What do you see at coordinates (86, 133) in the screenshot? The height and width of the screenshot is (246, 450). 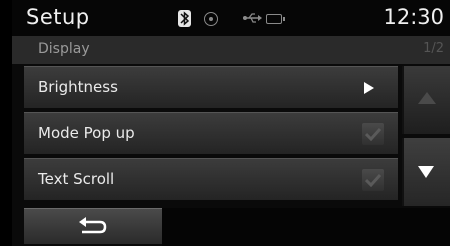 I see `list-item-label: Mode Pop up` at bounding box center [86, 133].